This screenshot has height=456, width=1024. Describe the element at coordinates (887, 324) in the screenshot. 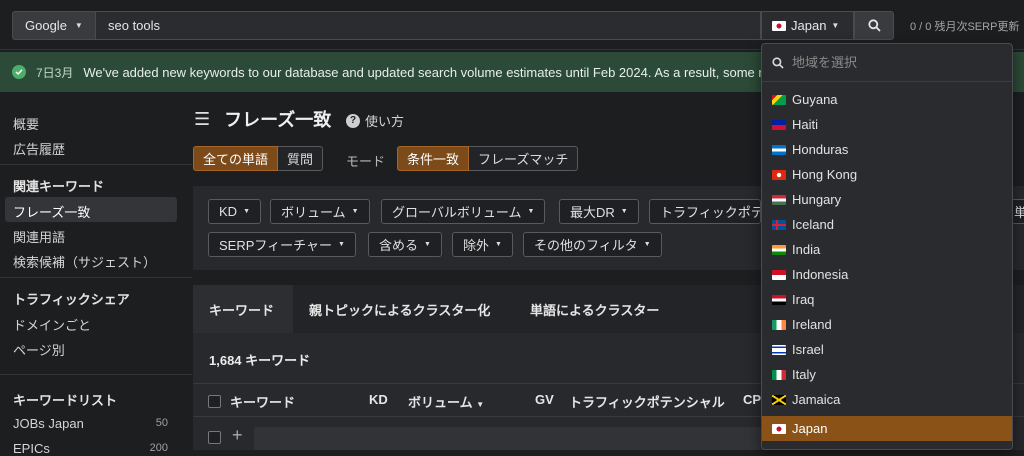

I see `country-option-ireland: Ireland` at that location.